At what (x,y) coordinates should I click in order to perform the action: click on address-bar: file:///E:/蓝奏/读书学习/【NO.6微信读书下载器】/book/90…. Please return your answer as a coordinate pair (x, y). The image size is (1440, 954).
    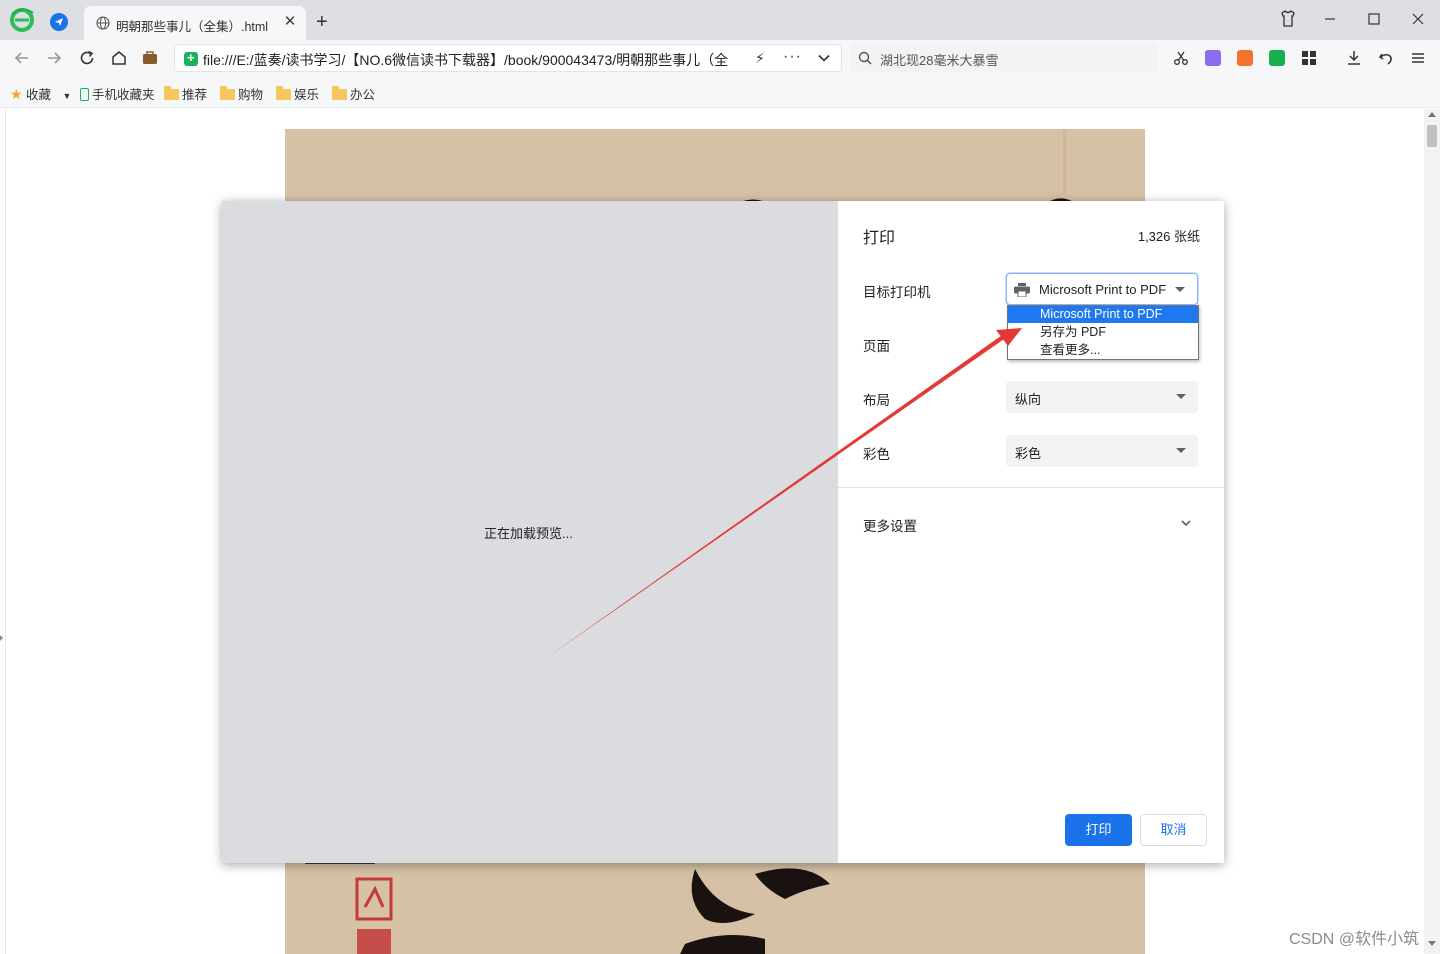
    Looking at the image, I should click on (508, 58).